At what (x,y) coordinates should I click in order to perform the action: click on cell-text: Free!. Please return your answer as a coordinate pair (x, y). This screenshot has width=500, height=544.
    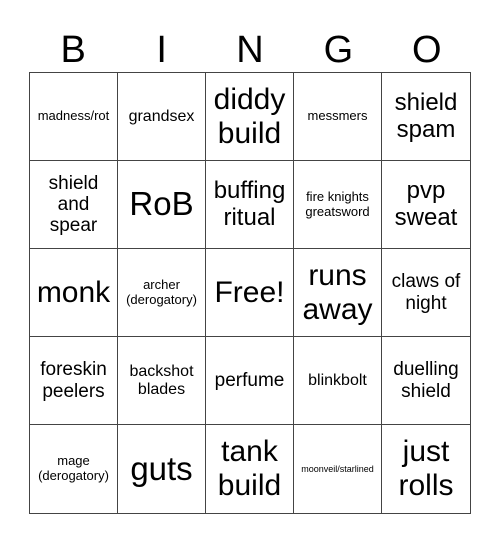
    Looking at the image, I should click on (249, 292).